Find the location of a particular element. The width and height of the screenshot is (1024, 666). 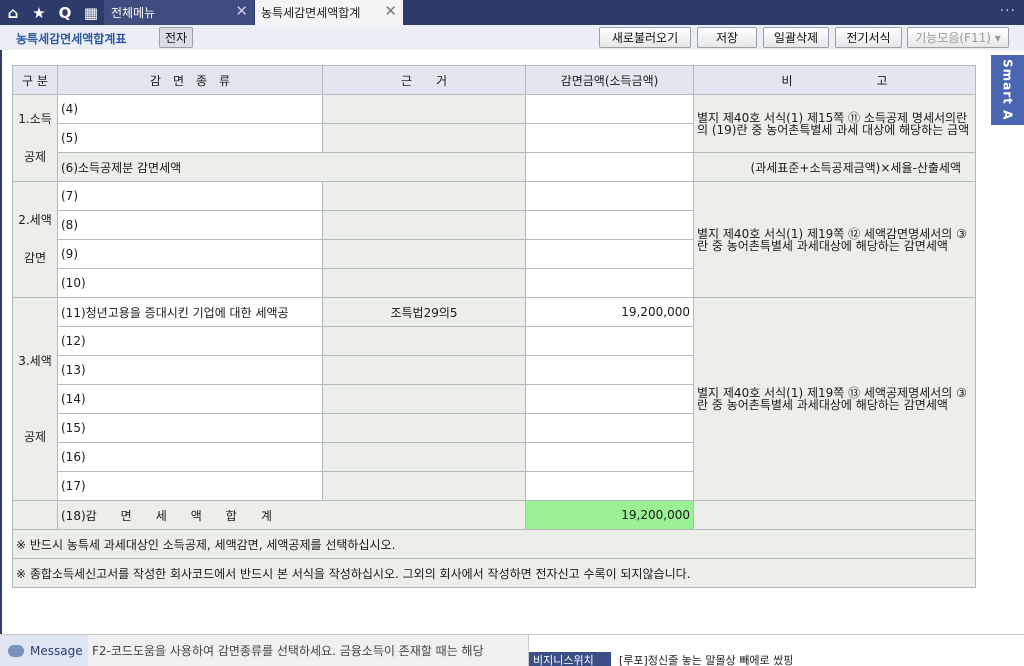

row-13-type: (13) is located at coordinates (190, 370).